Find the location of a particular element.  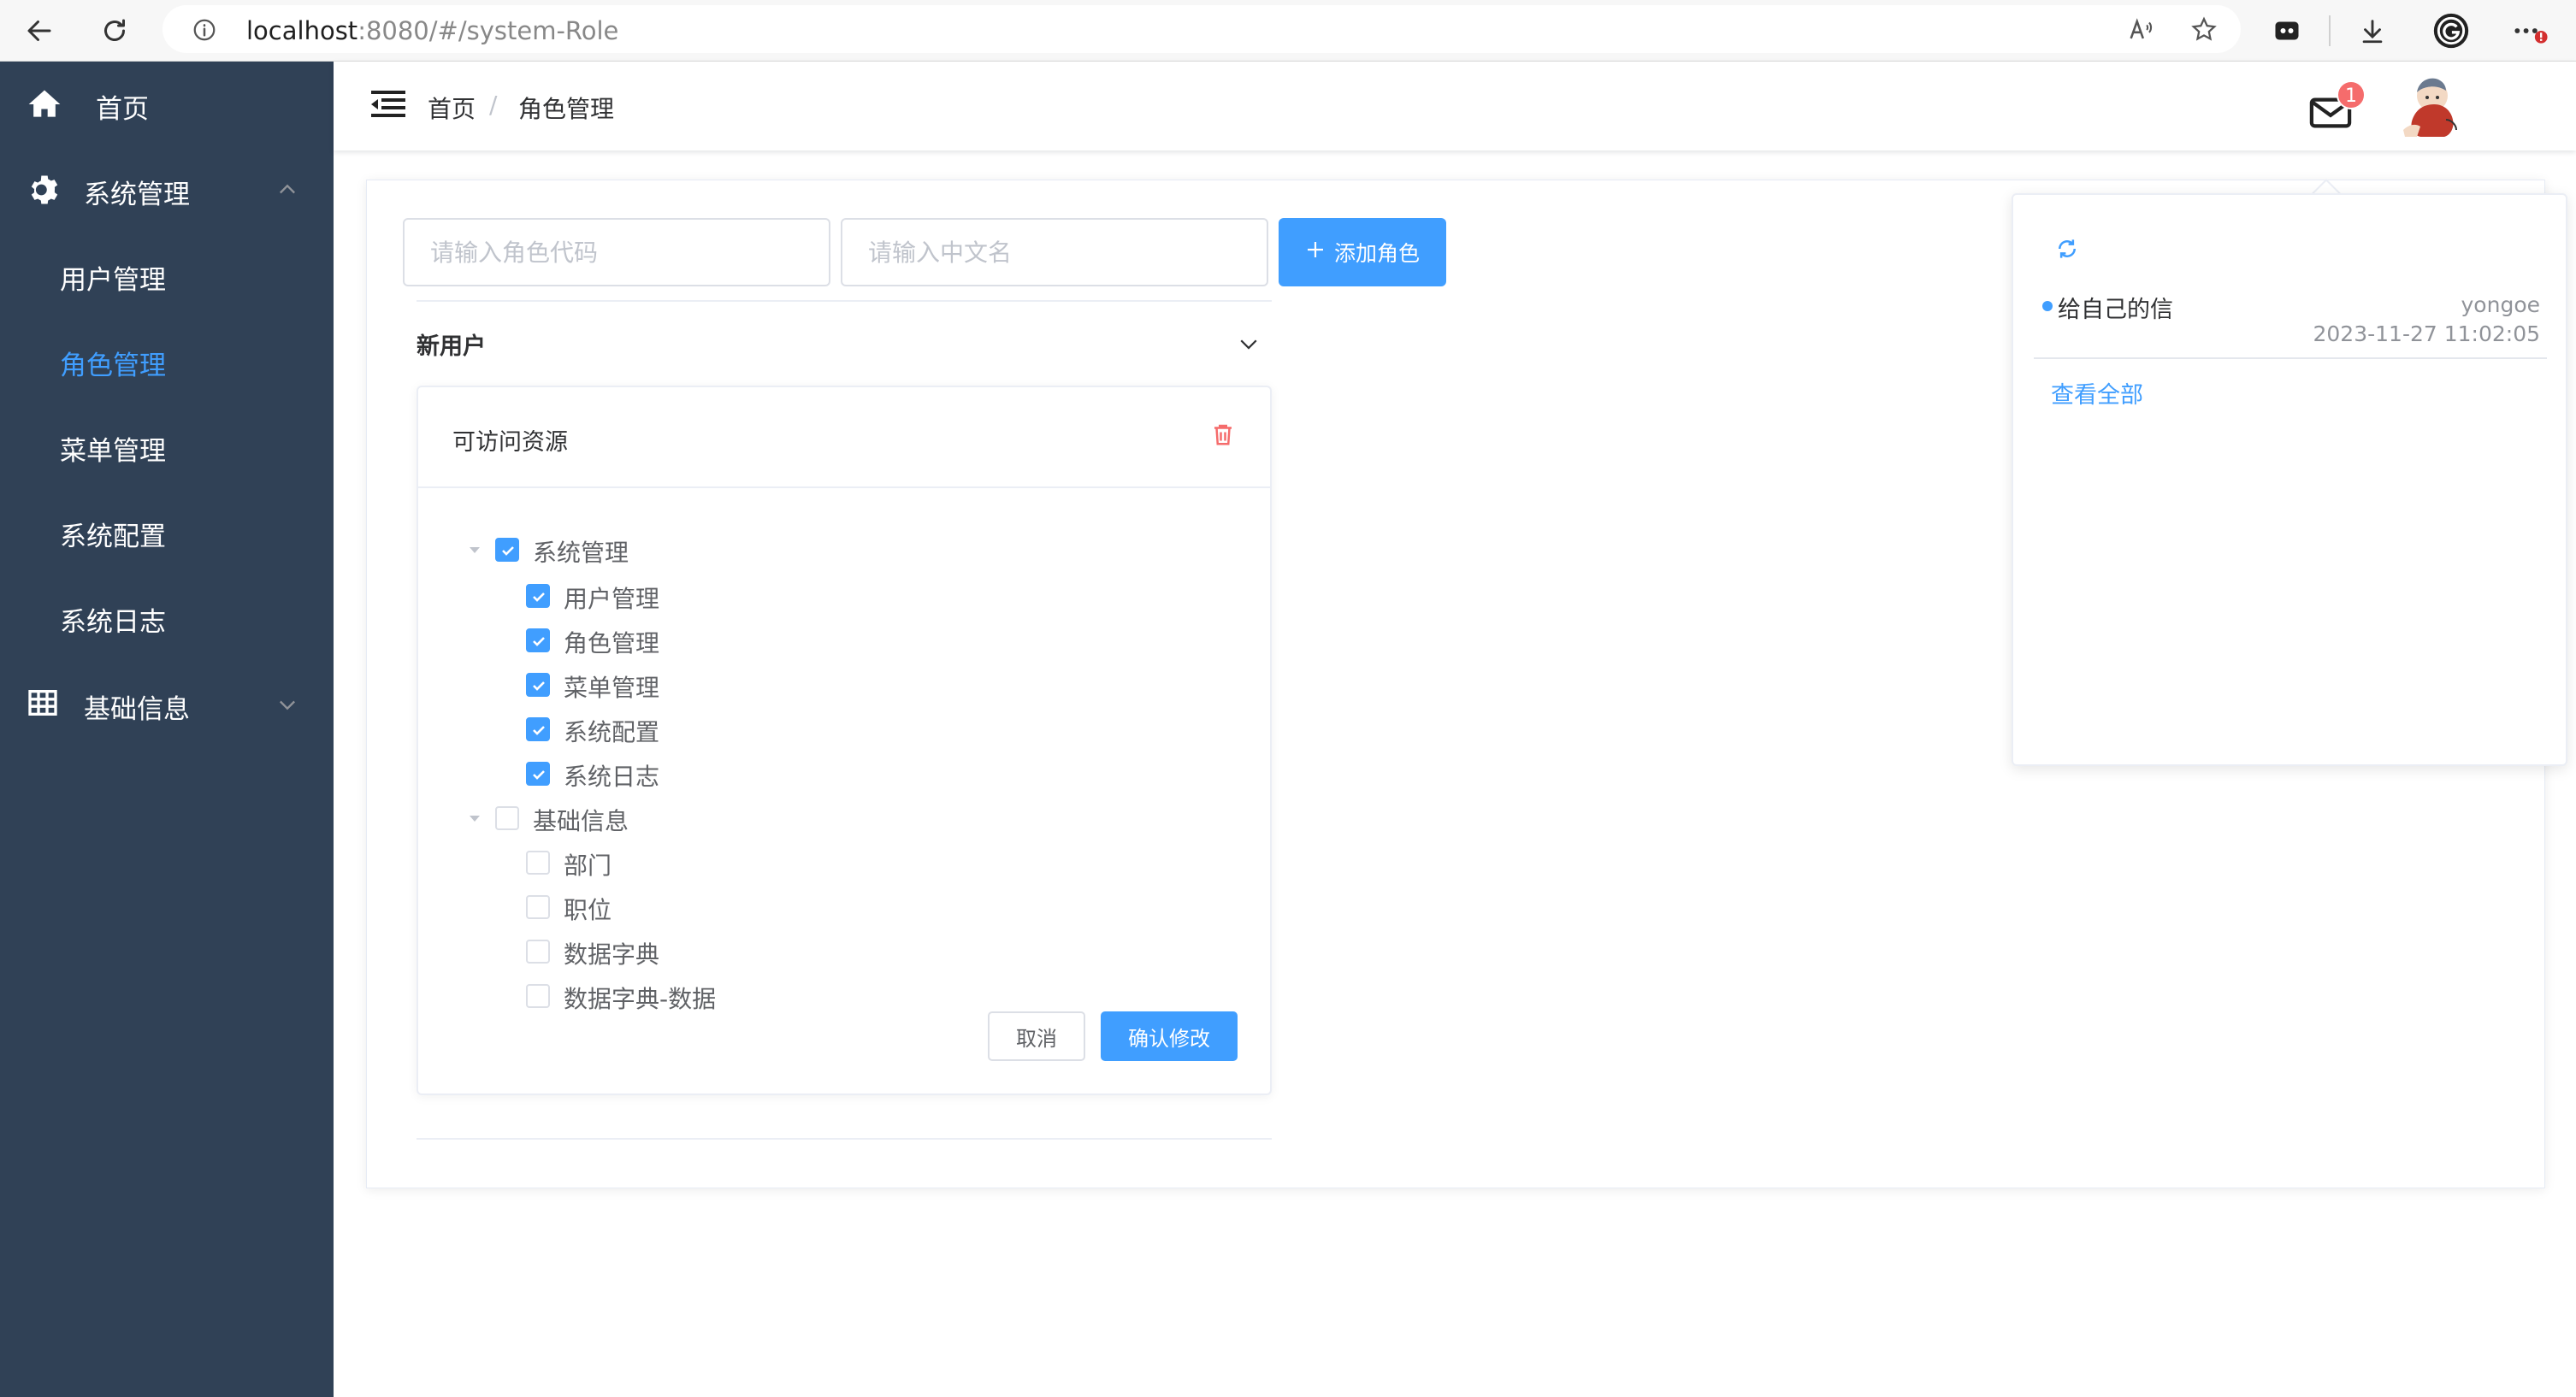

url-text: localhost:8080/#/system-Role is located at coordinates (432, 31).